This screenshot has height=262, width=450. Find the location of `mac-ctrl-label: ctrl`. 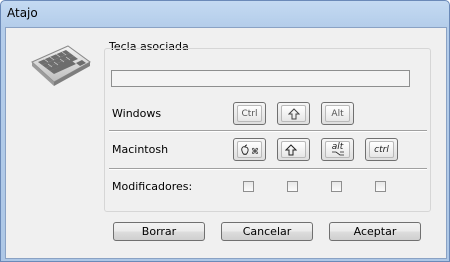

mac-ctrl-label: ctrl is located at coordinates (381, 149).